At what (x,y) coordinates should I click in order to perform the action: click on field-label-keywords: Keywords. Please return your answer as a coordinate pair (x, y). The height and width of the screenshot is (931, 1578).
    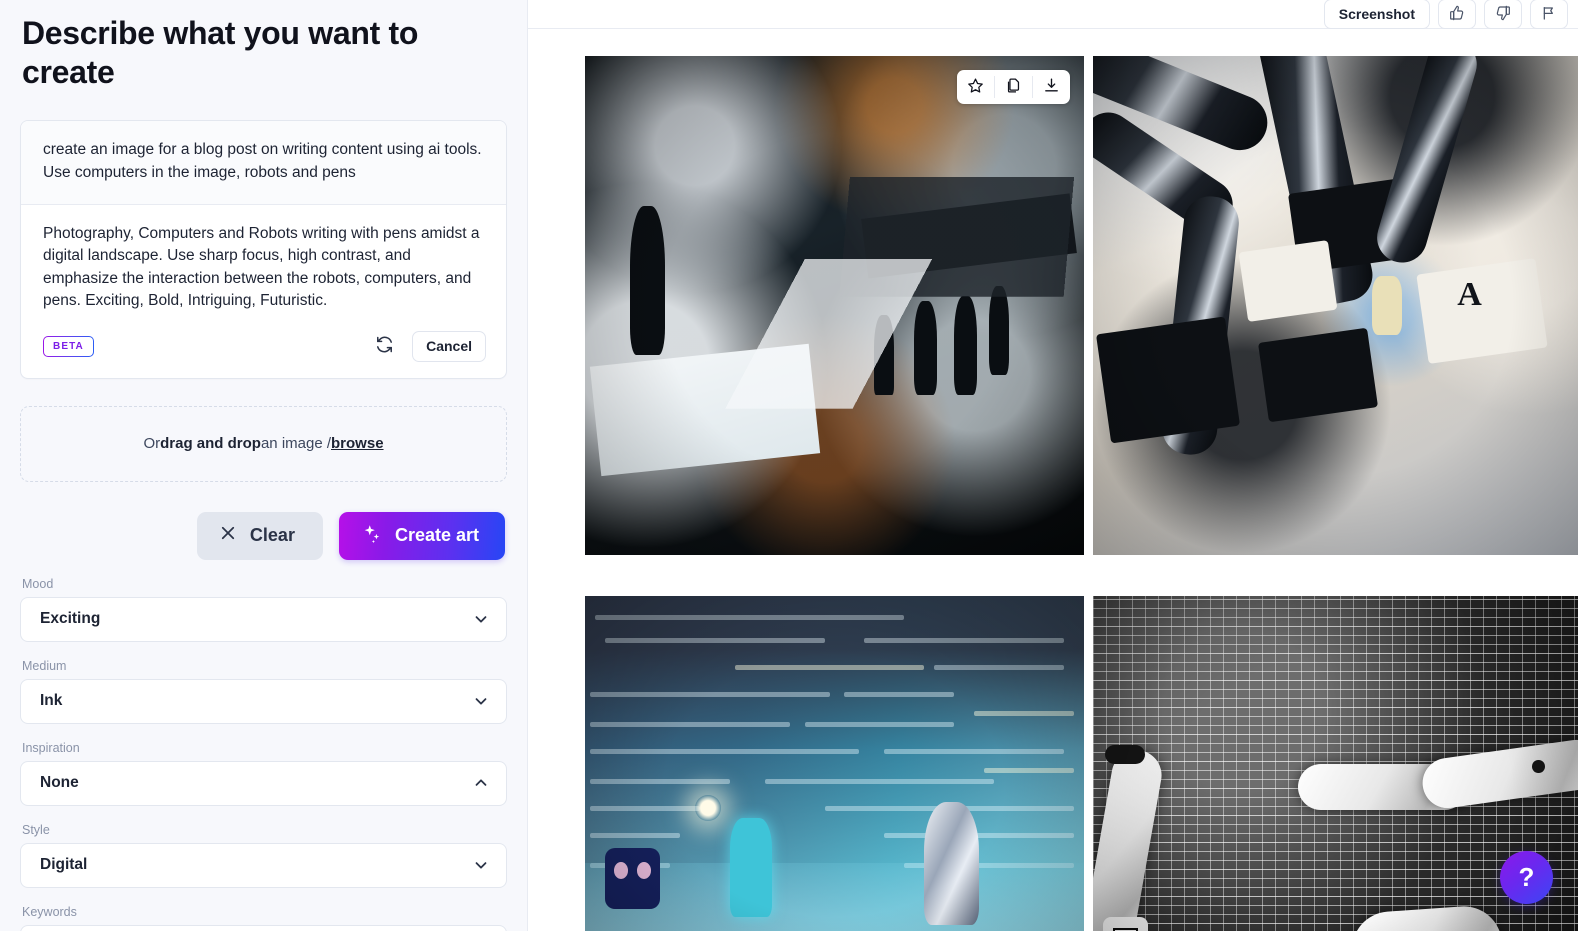
    Looking at the image, I should click on (49, 911).